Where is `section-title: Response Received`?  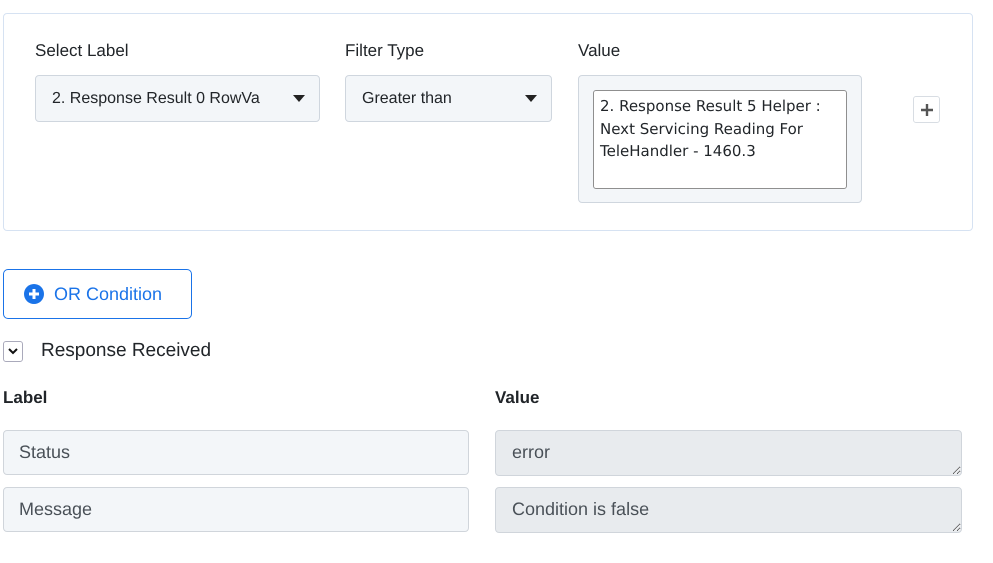
section-title: Response Received is located at coordinates (126, 350).